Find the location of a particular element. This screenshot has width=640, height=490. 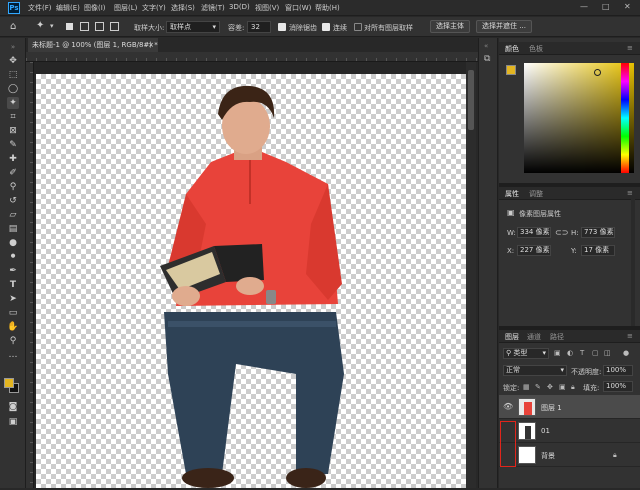

blend-mode-select: 正常 ▾ is located at coordinates (535, 370).